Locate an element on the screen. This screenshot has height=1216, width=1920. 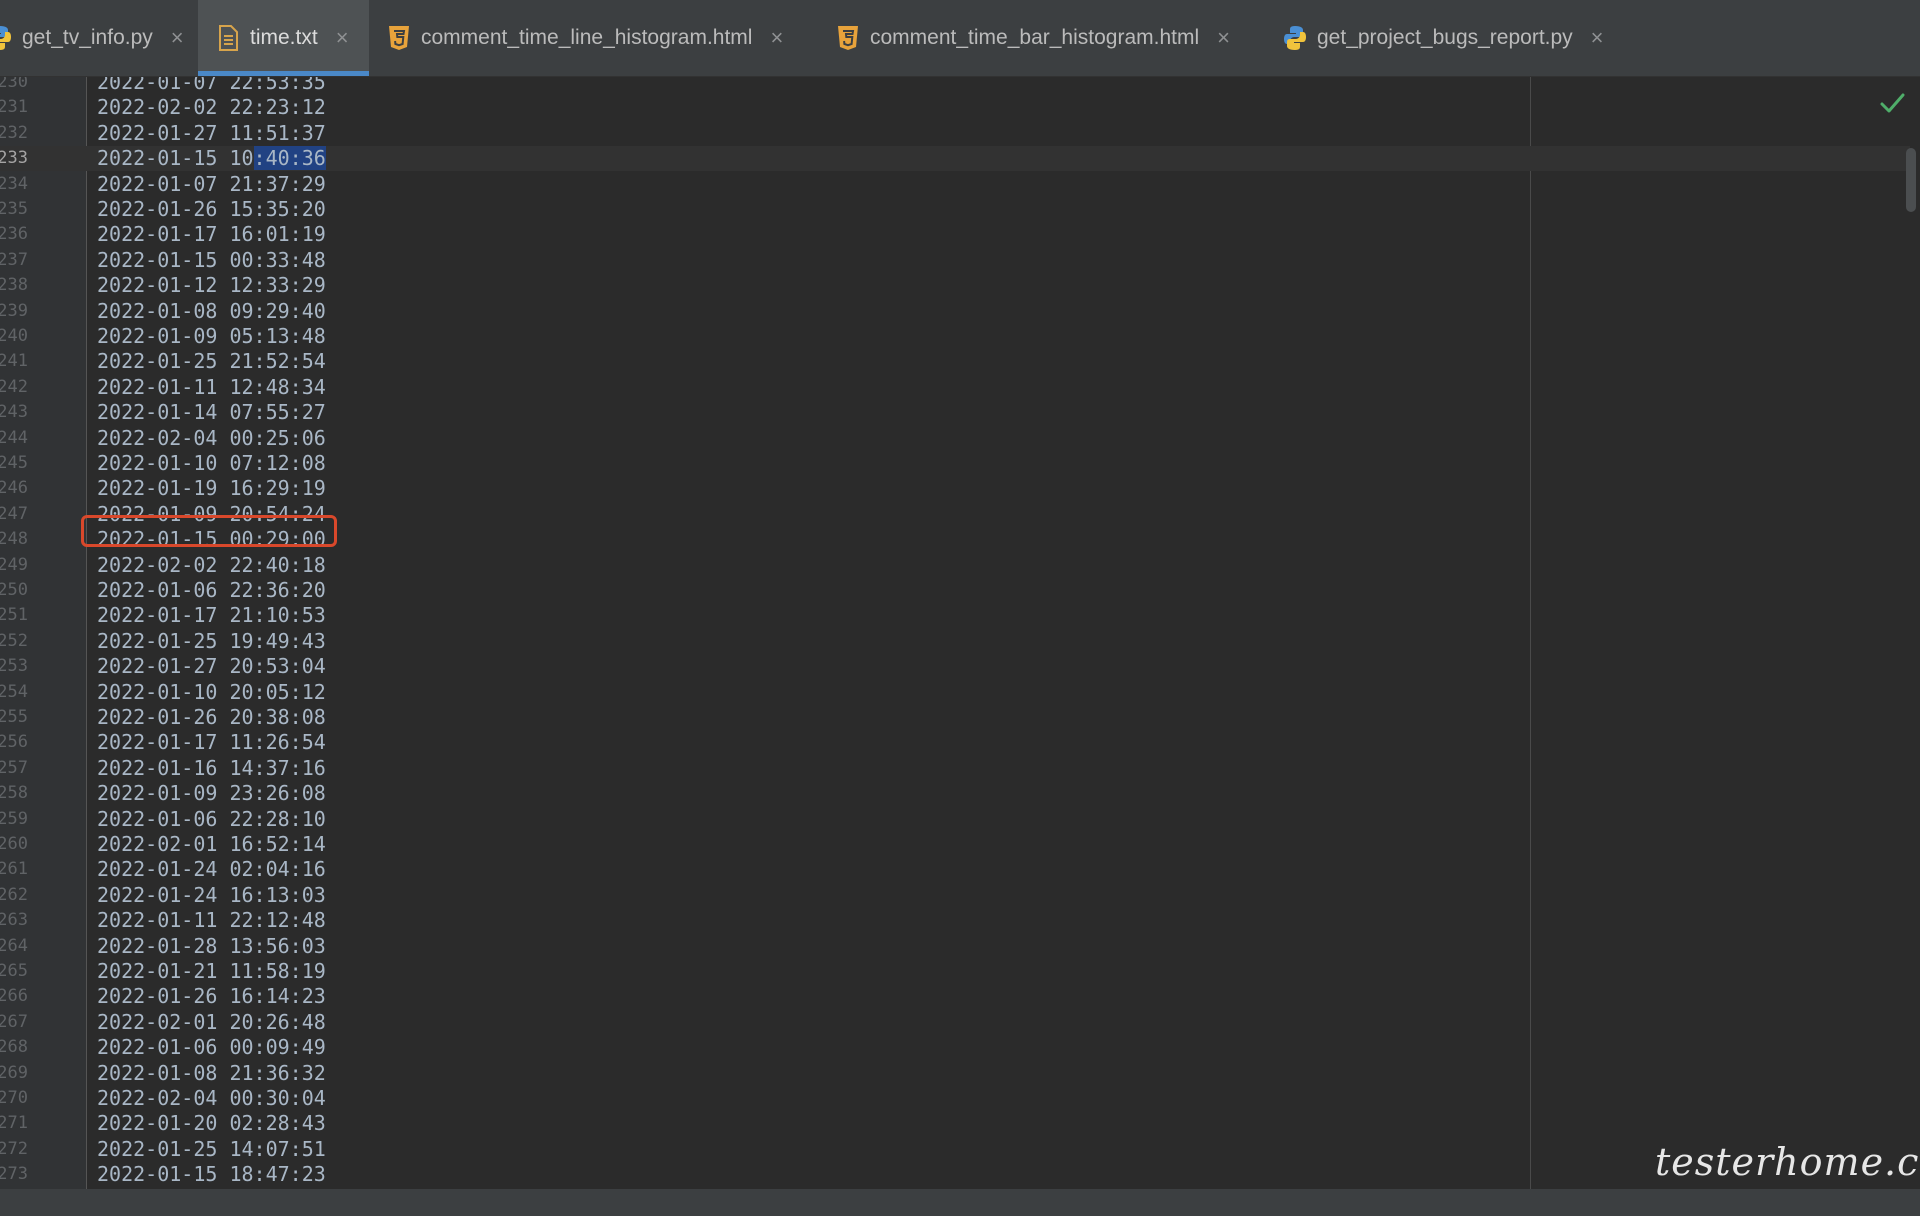
line-text: 2022-01-09 23:26:08 is located at coordinates (211, 793).